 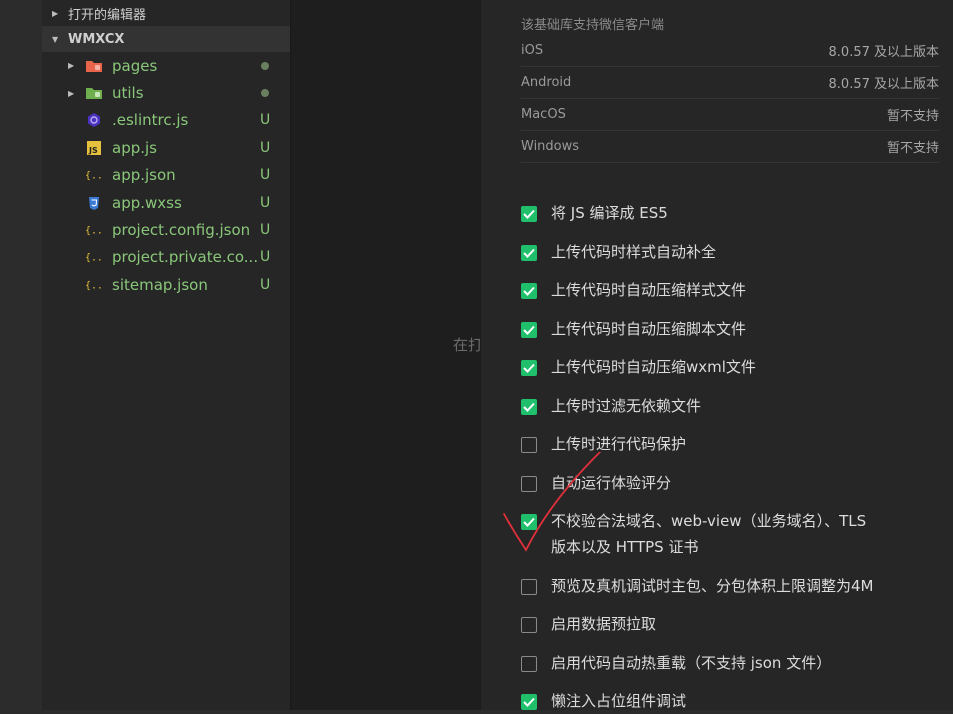 What do you see at coordinates (55, 39) in the screenshot?
I see `chevron-down-icon: ▼` at bounding box center [55, 39].